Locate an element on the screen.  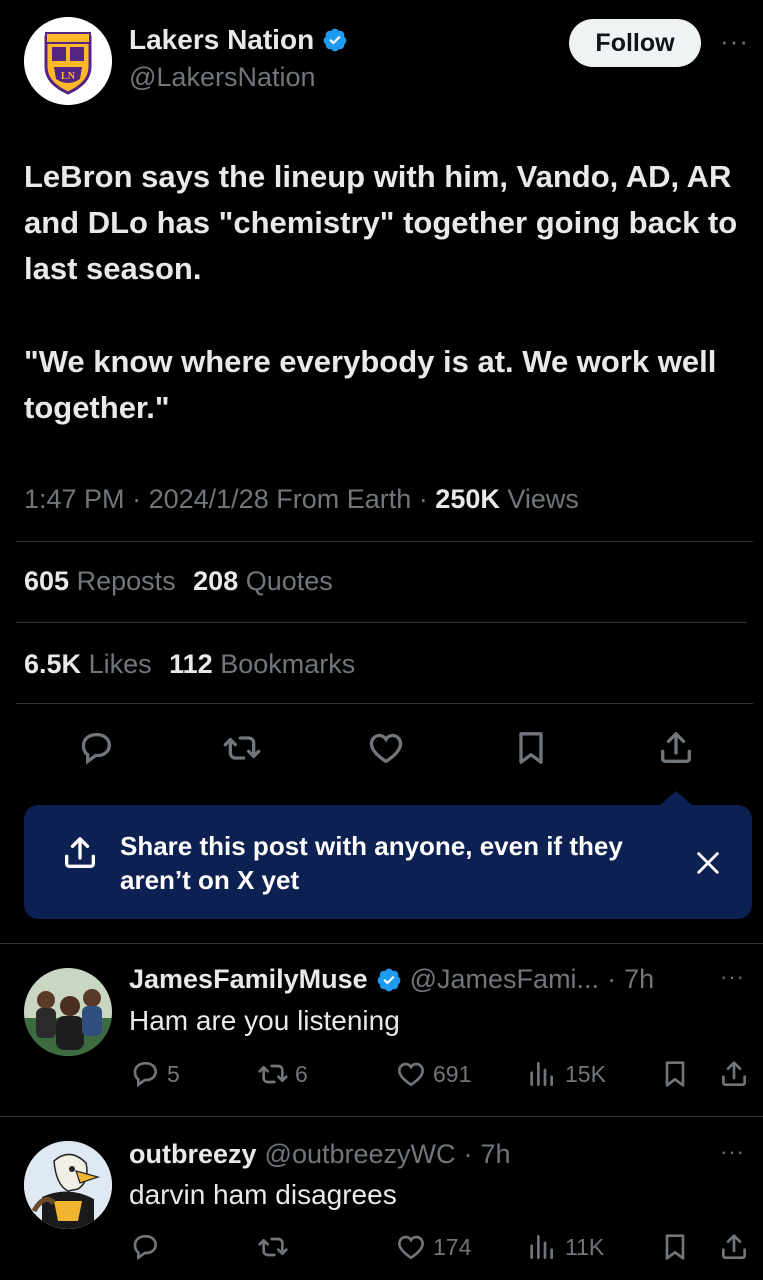
reply-author-name: outbreezy is located at coordinates (193, 1154).